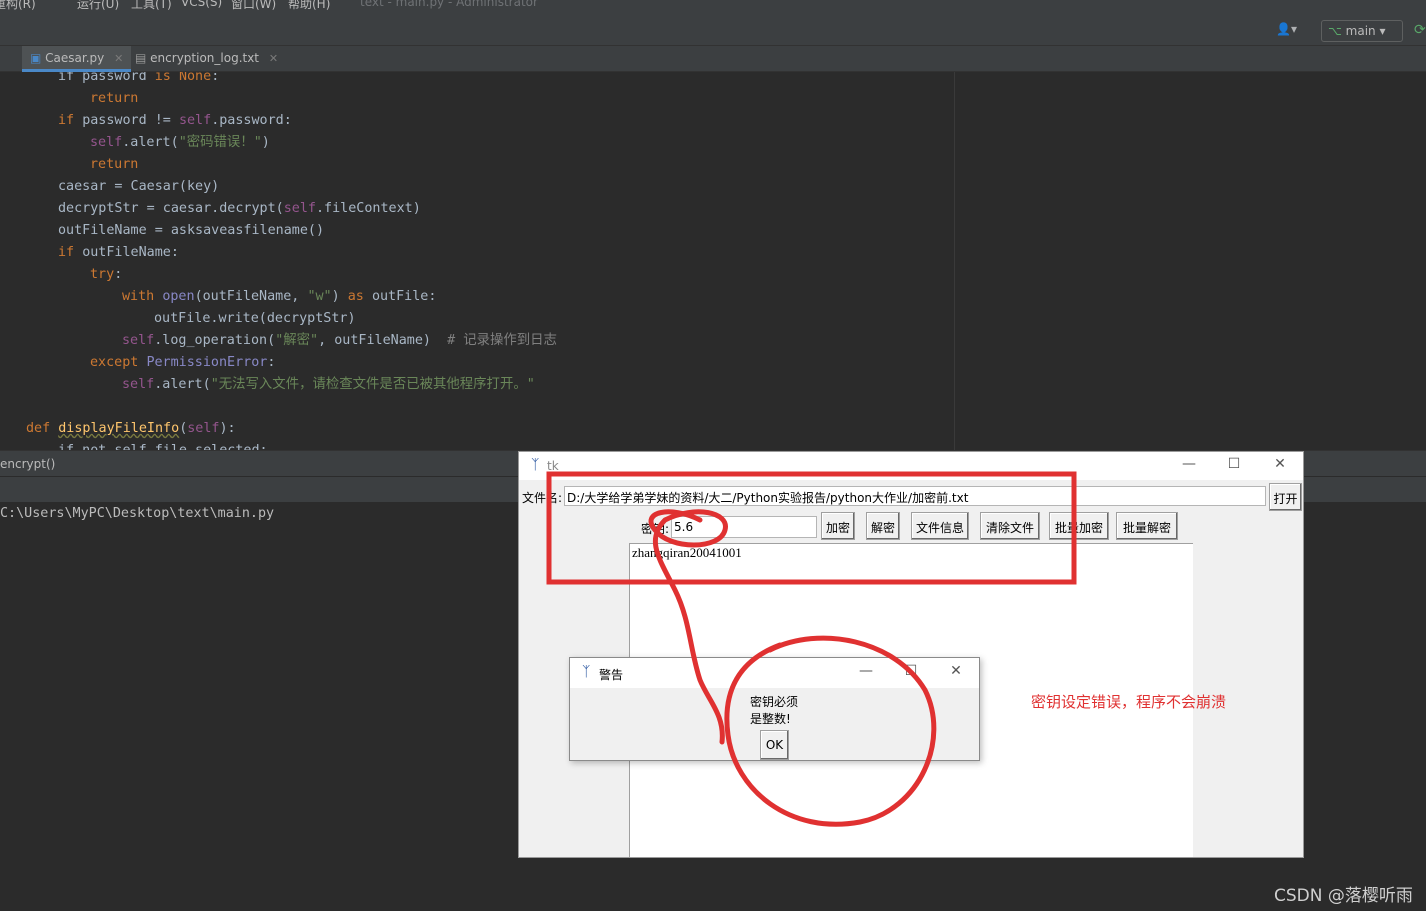  Describe the element at coordinates (713, 28) in the screenshot. I see `ide-toolbar: 👤▾ ⌥ main ▾ ⟳` at that location.